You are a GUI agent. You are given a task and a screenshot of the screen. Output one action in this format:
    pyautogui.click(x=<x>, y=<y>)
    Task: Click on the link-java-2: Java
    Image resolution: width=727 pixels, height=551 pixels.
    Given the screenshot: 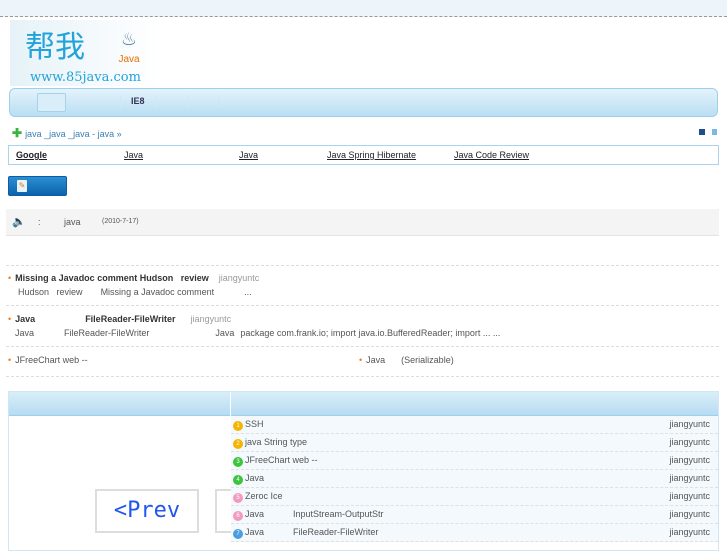 What is the action you would take?
    pyautogui.click(x=248, y=155)
    